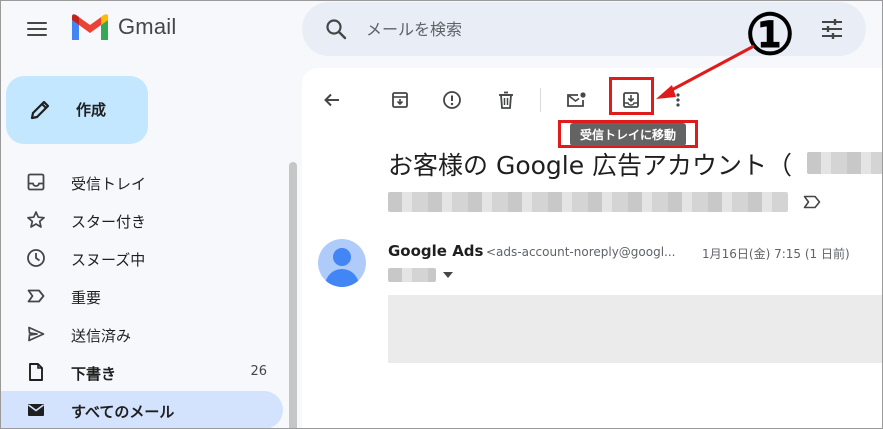  What do you see at coordinates (36, 334) in the screenshot?
I see `send-icon` at bounding box center [36, 334].